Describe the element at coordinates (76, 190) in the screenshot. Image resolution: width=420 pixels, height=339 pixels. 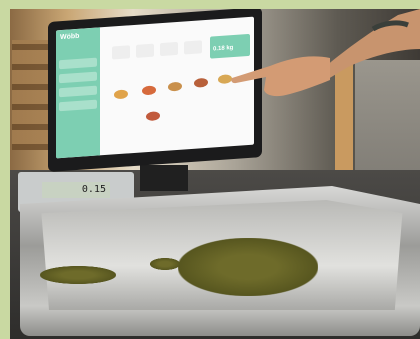
I see `scale-display: 0.15` at that location.